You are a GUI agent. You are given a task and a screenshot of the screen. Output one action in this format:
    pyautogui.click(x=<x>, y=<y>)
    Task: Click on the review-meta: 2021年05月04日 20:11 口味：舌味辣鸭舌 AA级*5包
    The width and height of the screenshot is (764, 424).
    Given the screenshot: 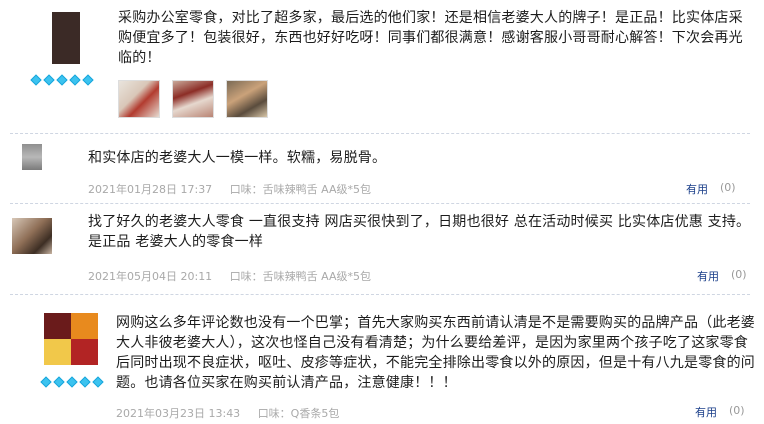 What is the action you would take?
    pyautogui.click(x=236, y=276)
    